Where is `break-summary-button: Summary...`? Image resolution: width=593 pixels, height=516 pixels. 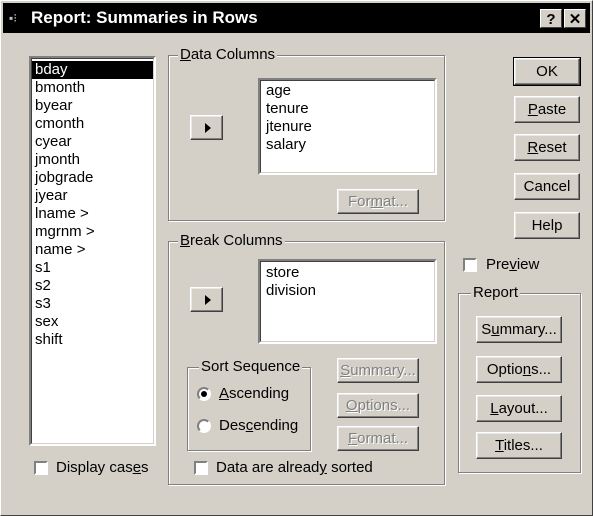 break-summary-button: Summary... is located at coordinates (378, 370).